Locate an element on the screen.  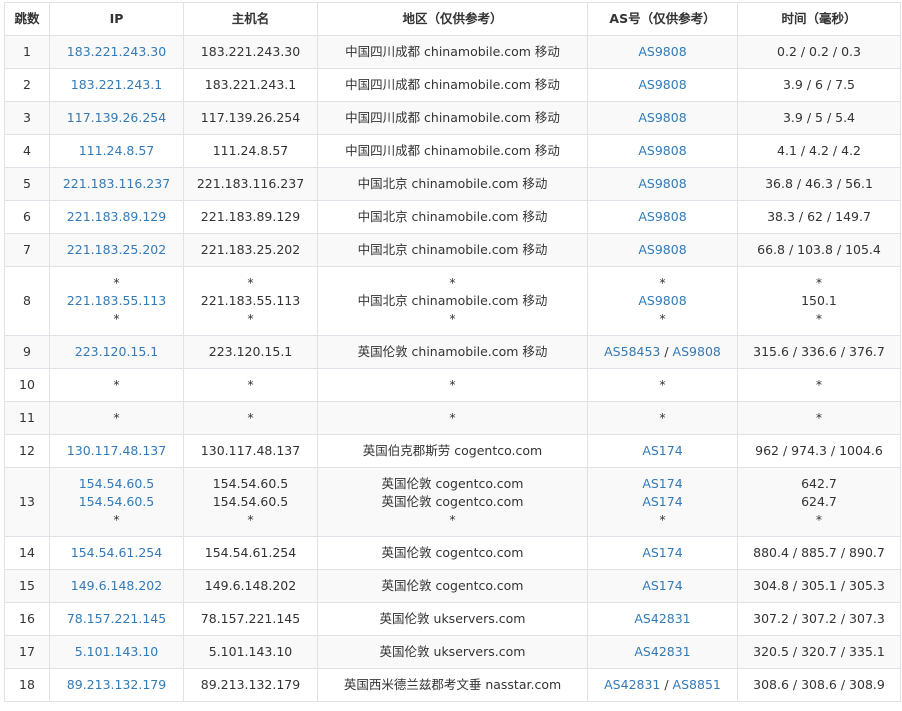
hop-cell: 3 is located at coordinates (27, 118).